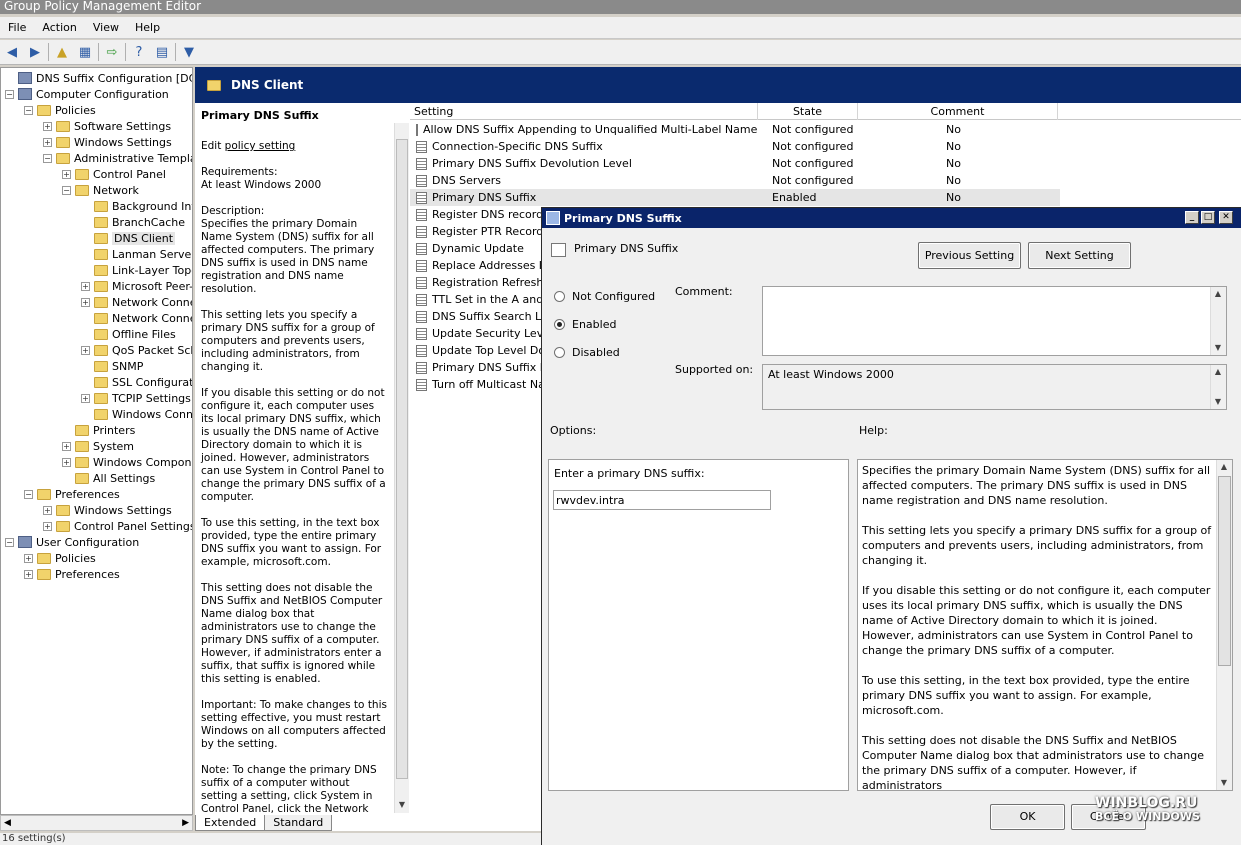 The width and height of the screenshot is (1241, 845). What do you see at coordinates (185, 823) in the screenshot?
I see `scroll-right-icon: ▶` at bounding box center [185, 823].